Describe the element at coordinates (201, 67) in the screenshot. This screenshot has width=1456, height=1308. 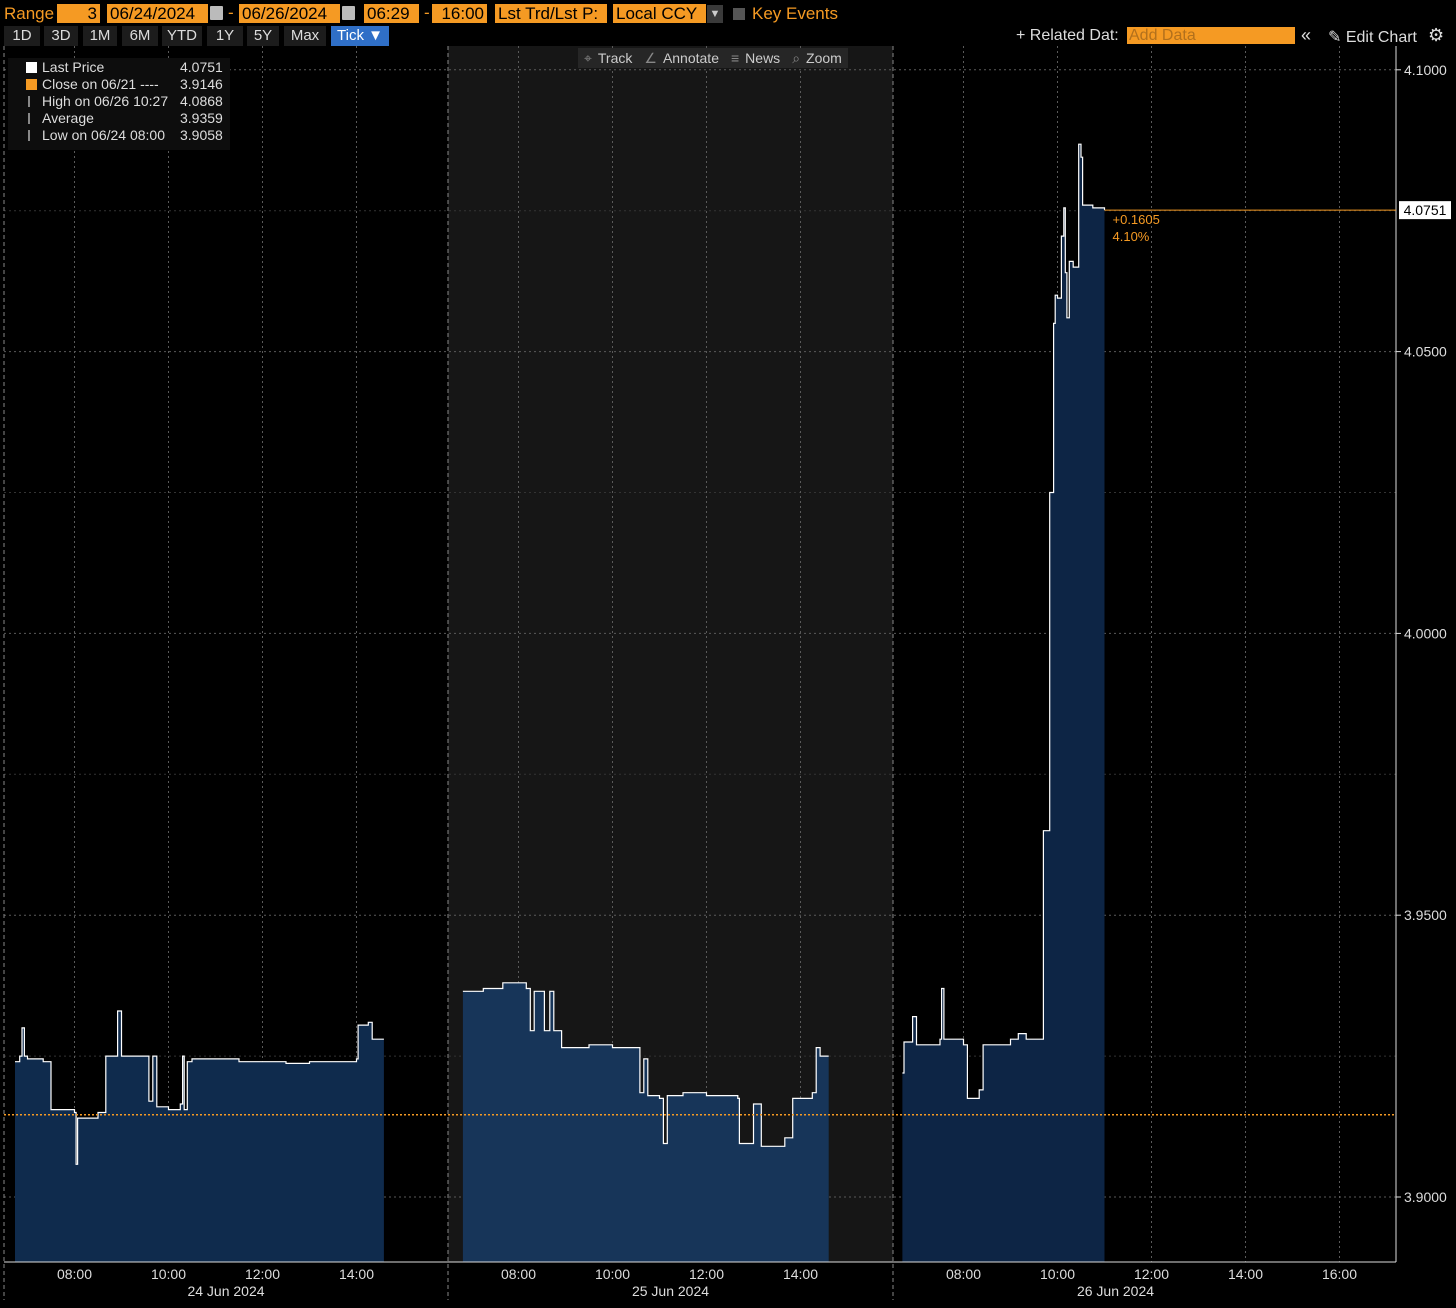
I see `legend-value: 4.0751` at that location.